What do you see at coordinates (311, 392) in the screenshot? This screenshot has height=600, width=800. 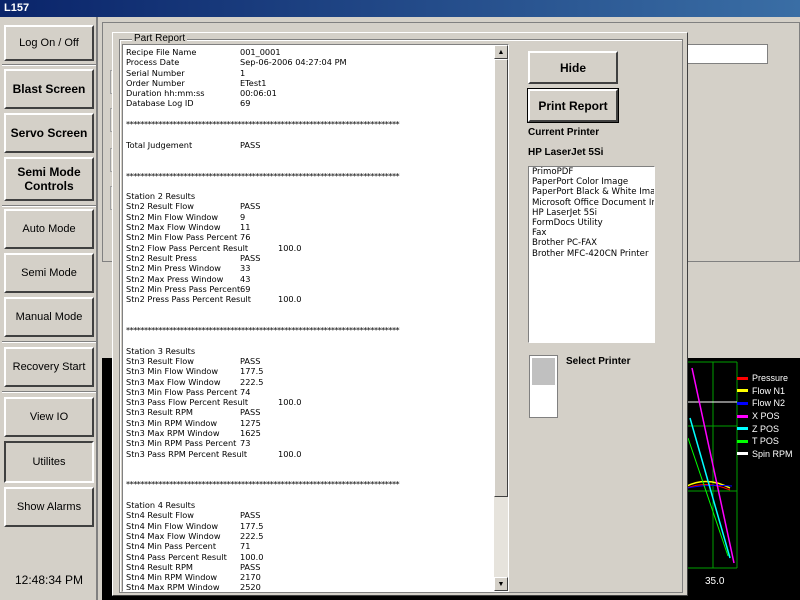 I see `report-line: Stn3 Min Flow Pass Percent 74` at bounding box center [311, 392].